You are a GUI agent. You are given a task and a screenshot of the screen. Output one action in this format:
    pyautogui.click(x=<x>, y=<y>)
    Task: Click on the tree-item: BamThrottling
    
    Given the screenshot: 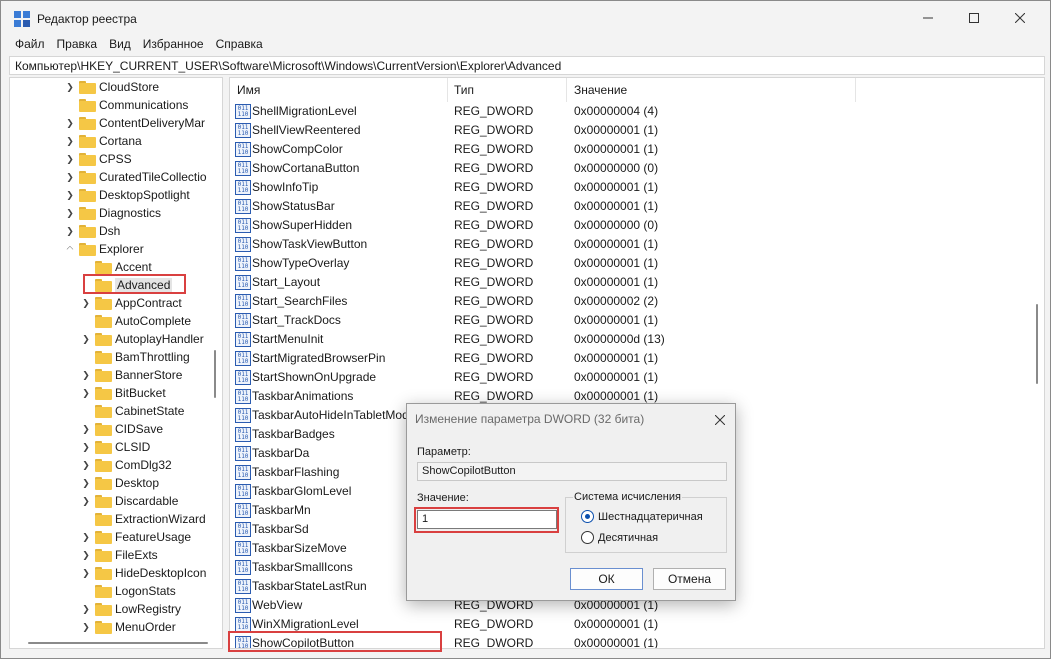 What is the action you would take?
    pyautogui.click(x=135, y=357)
    